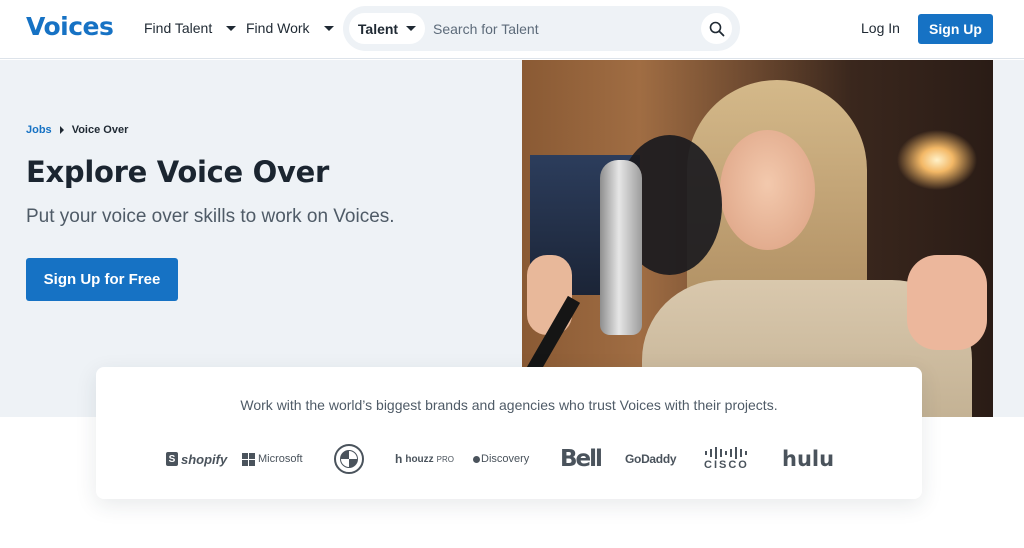 This screenshot has width=1024, height=548. I want to click on image-hand-right, so click(947, 302).